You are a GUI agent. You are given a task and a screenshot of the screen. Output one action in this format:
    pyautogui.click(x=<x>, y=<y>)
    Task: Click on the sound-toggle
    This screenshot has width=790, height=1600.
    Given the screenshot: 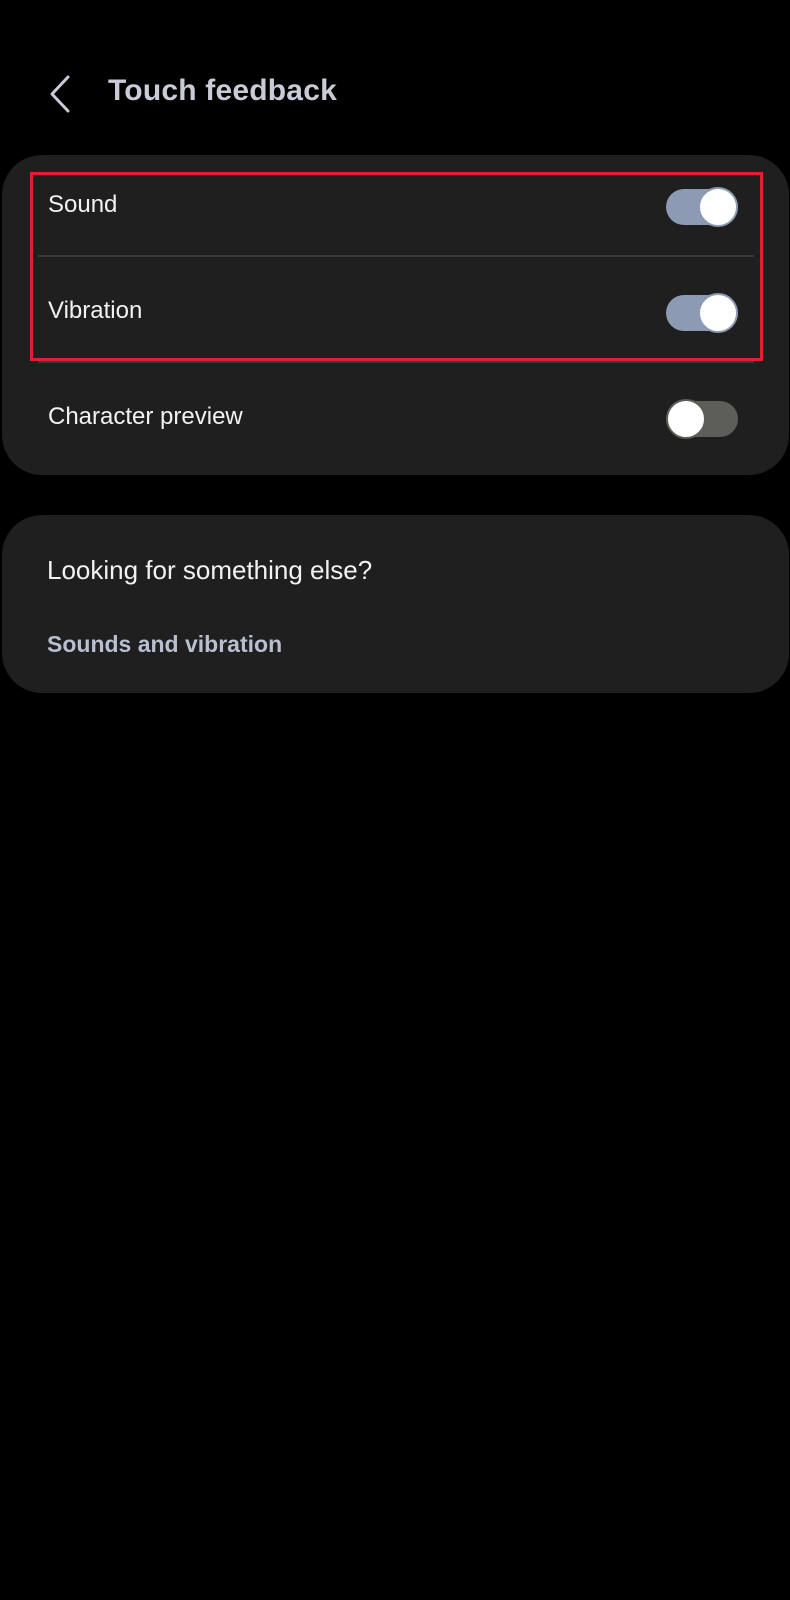 What is the action you would take?
    pyautogui.click(x=702, y=207)
    